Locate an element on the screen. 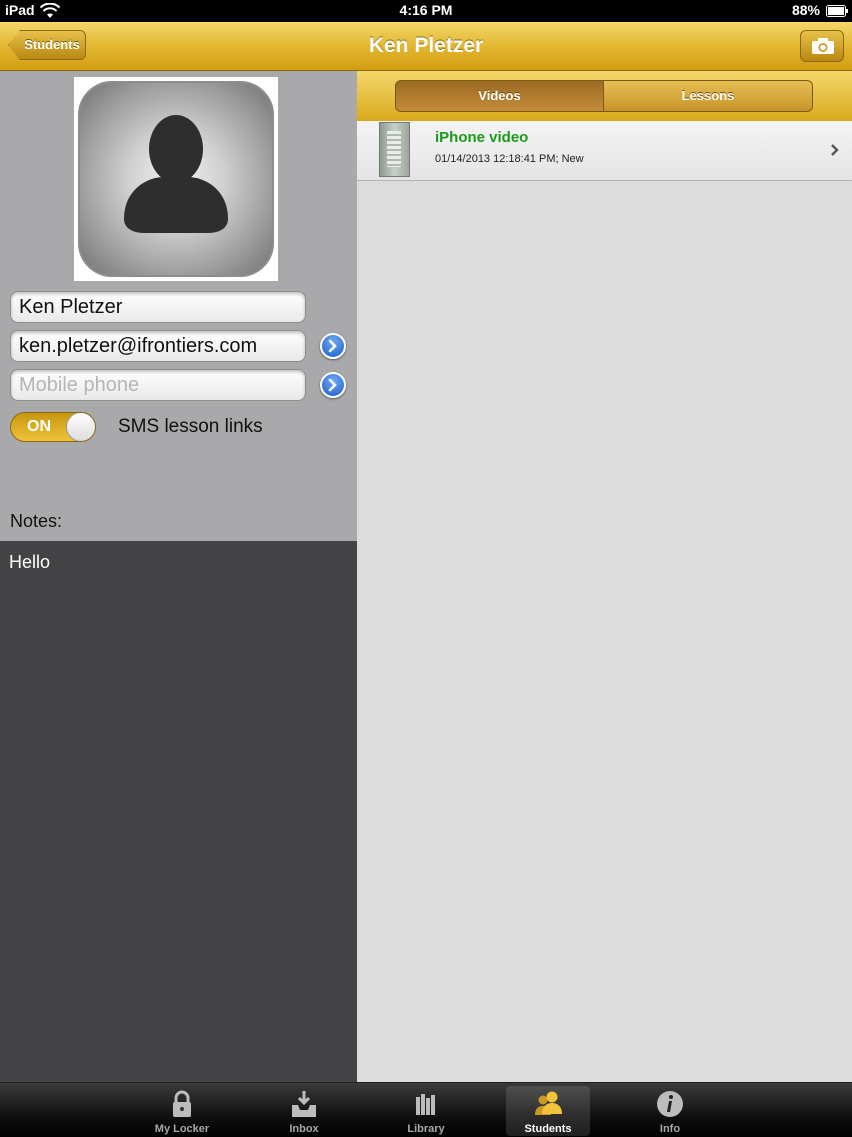 The height and width of the screenshot is (1137, 852). toggle-knob is located at coordinates (80, 427).